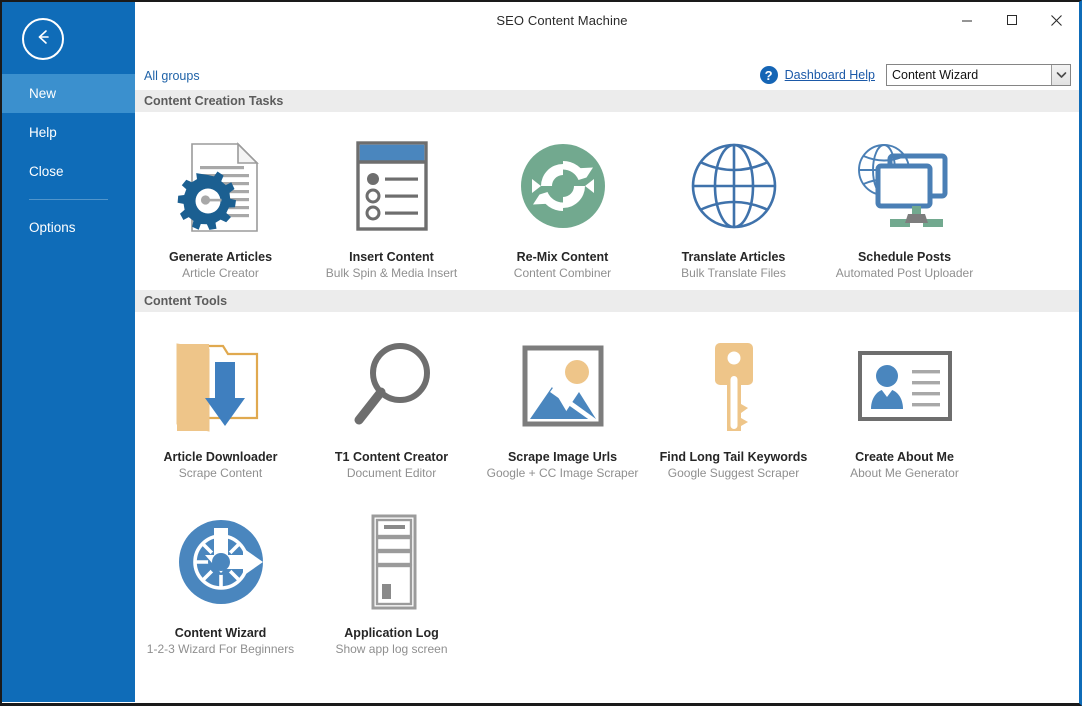 Image resolution: width=1082 pixels, height=706 pixels. Describe the element at coordinates (905, 186) in the screenshot. I see `globe-monitor-network-icon` at that location.